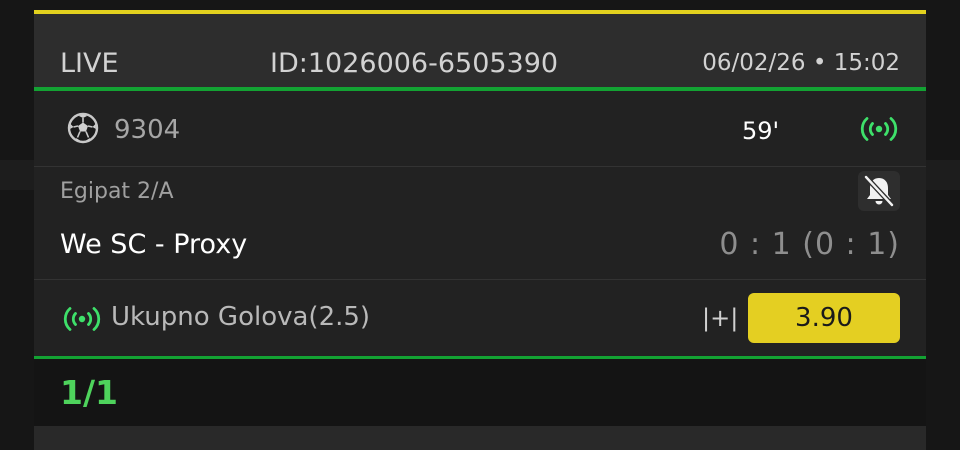 This screenshot has width=960, height=450. Describe the element at coordinates (117, 191) in the screenshot. I see `league-name: Egipat 2/A` at that location.